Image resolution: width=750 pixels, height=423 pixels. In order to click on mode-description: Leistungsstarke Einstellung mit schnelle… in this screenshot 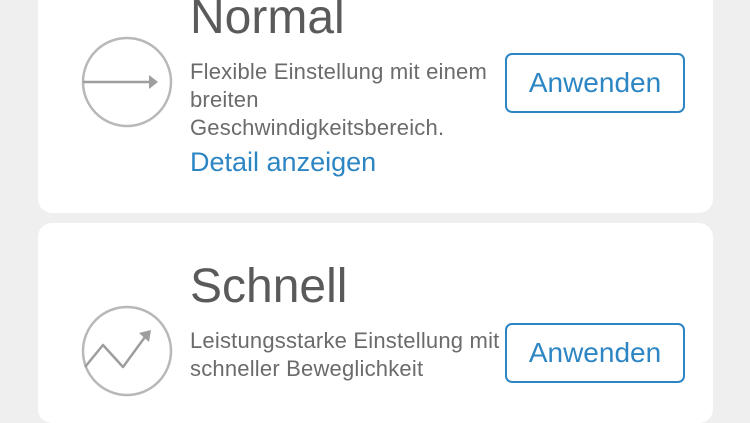, I will do `click(345, 354)`.